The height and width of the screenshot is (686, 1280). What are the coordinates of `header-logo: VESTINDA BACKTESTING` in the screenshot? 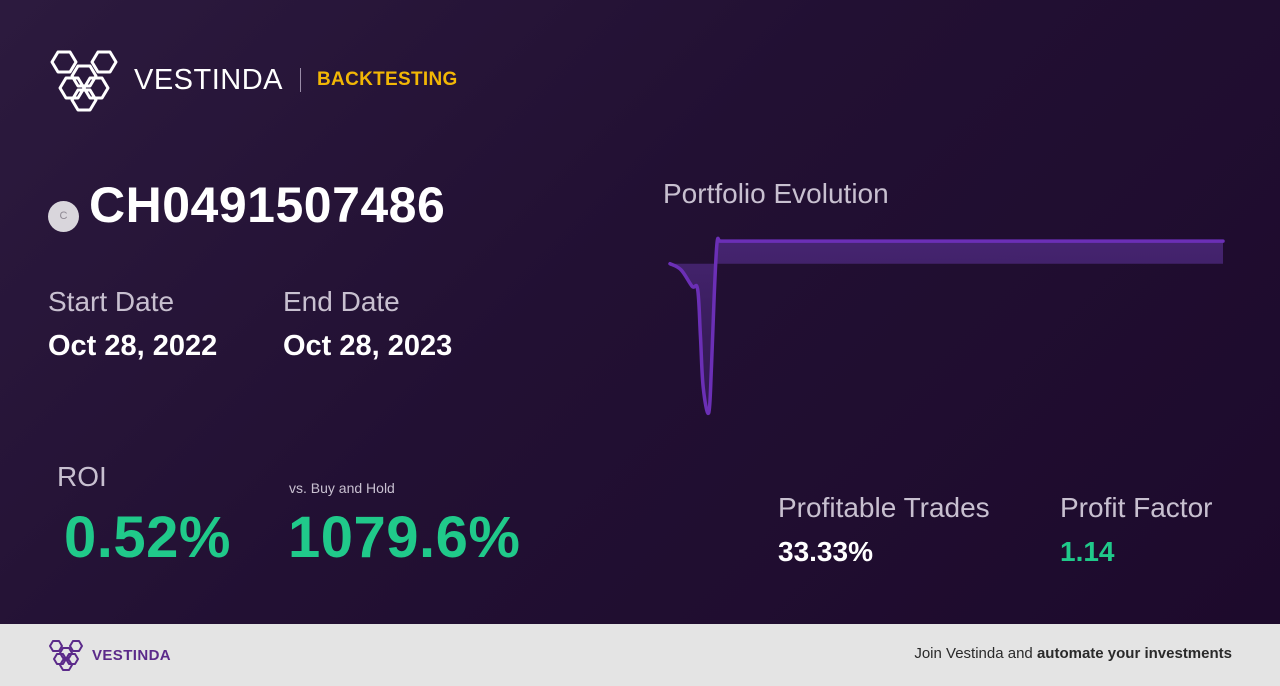 It's located at (253, 80).